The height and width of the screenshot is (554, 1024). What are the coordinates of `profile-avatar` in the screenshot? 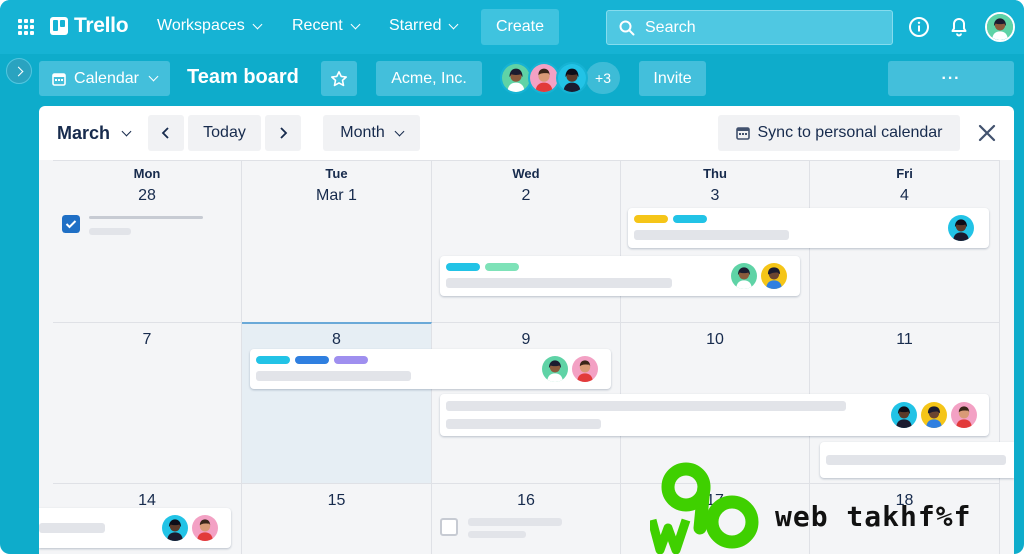 It's located at (1000, 27).